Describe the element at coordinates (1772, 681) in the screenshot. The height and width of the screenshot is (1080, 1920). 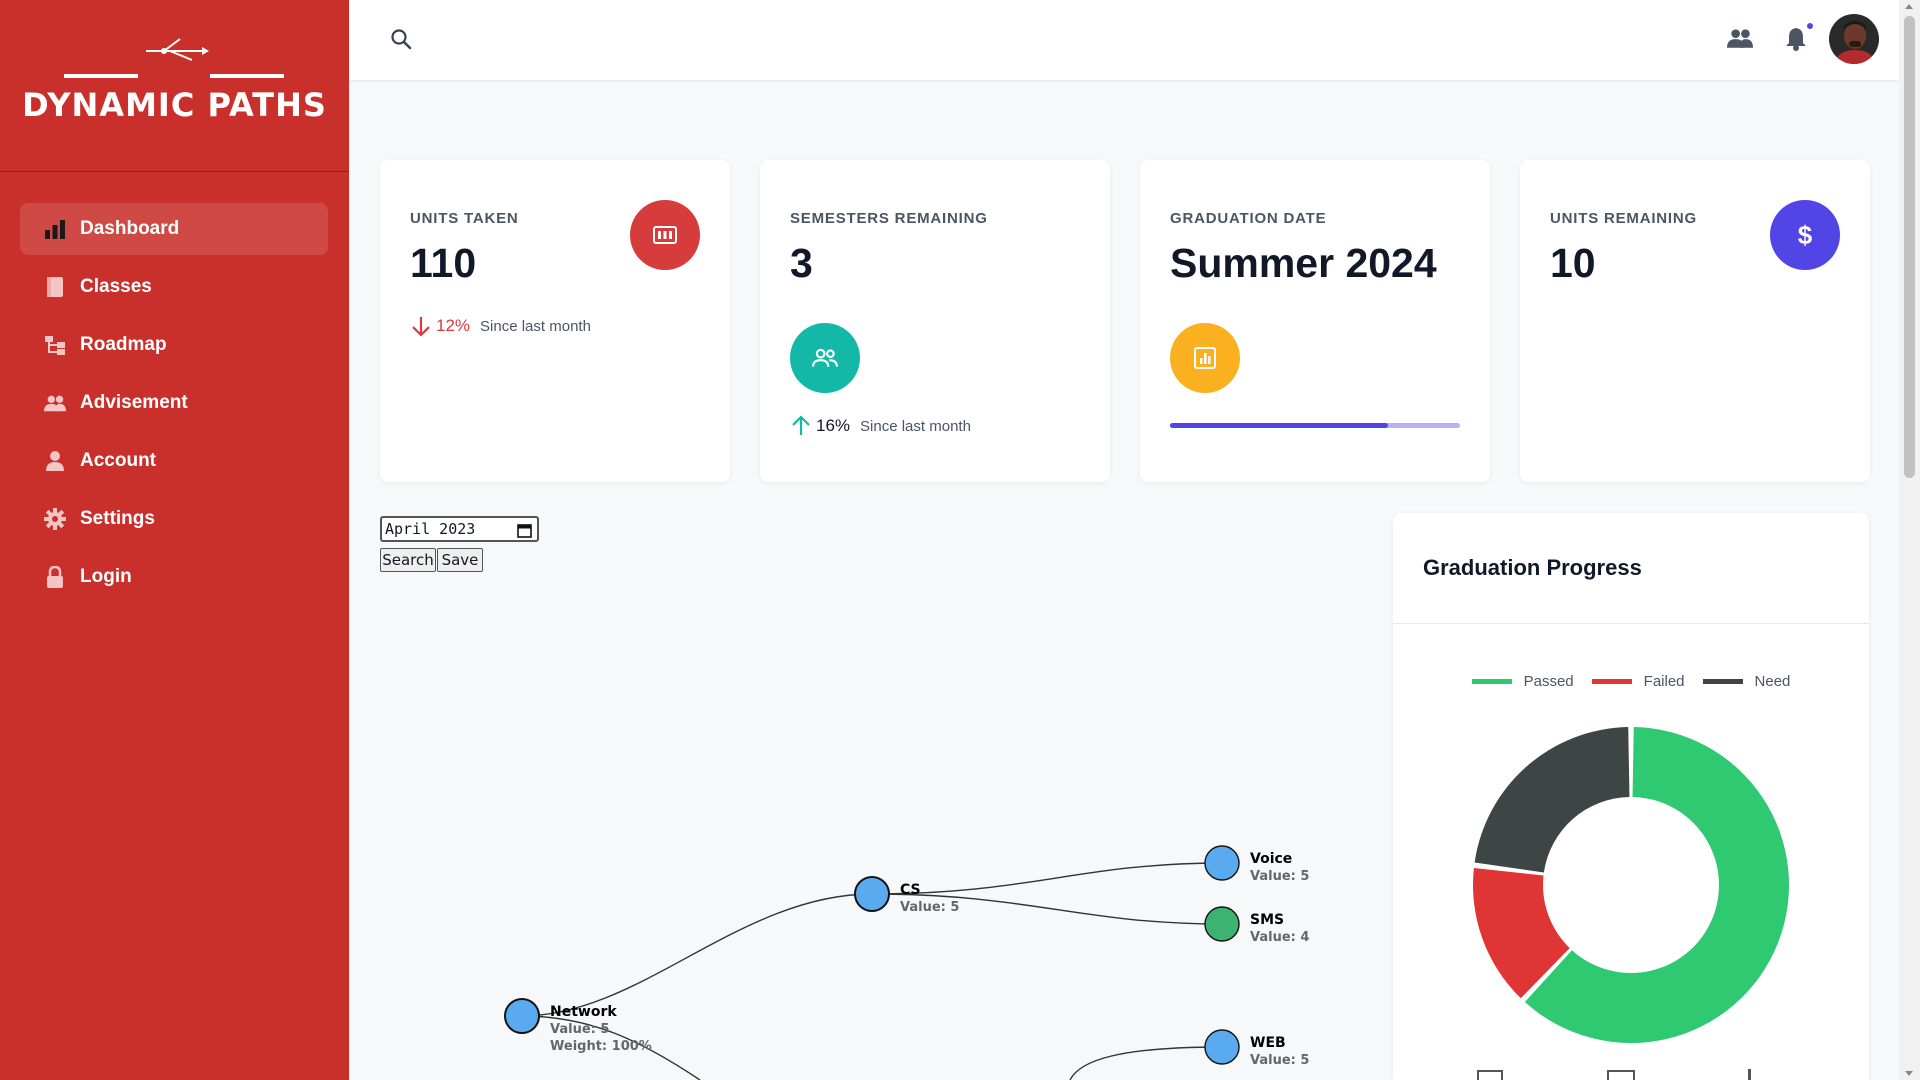
I see `legend-label: Need` at that location.